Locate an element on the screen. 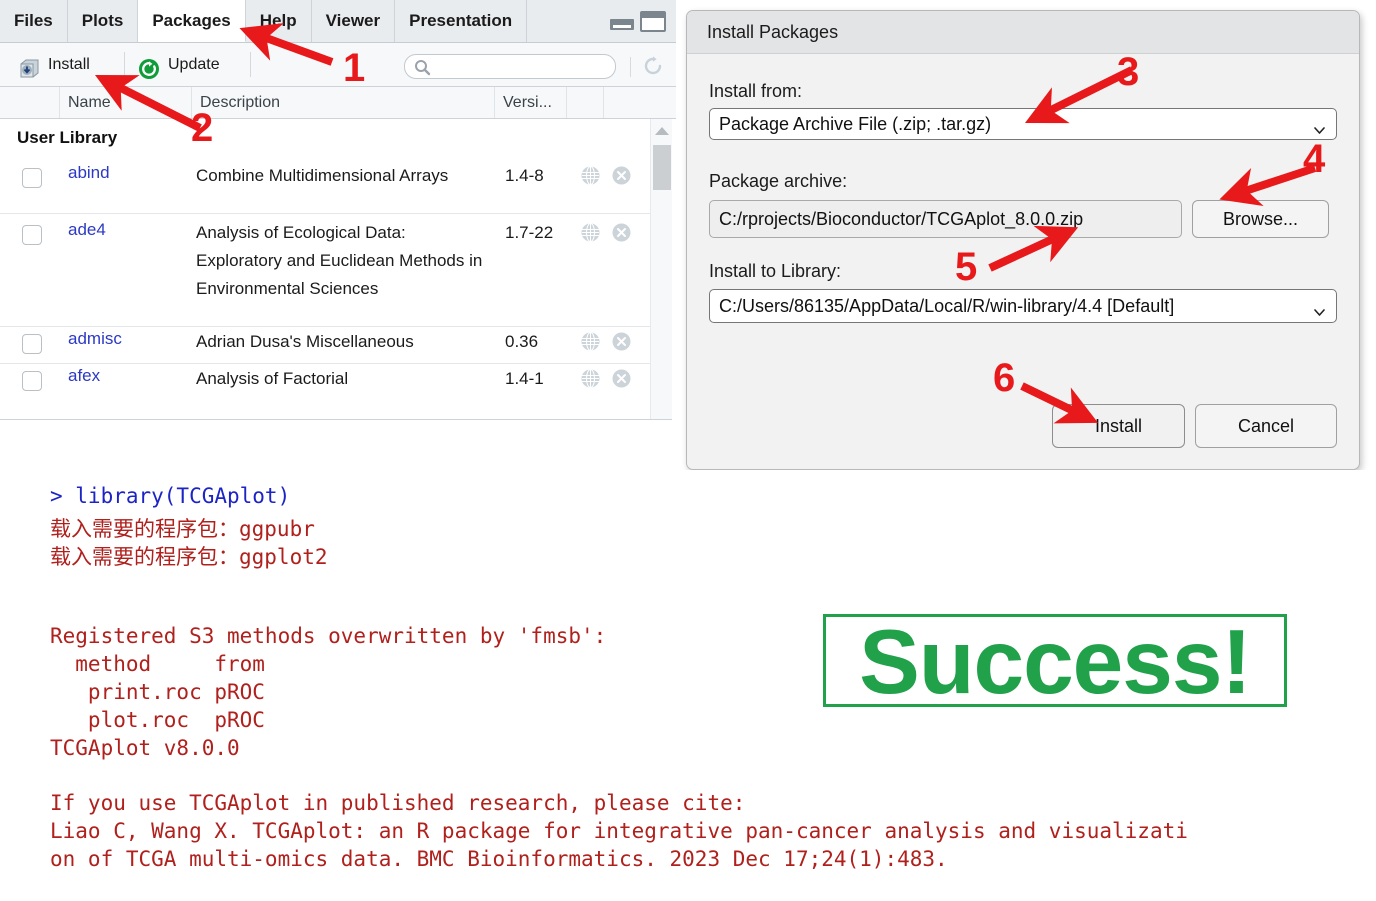 This screenshot has width=1376, height=901. tab-files: Files is located at coordinates (34, 21).